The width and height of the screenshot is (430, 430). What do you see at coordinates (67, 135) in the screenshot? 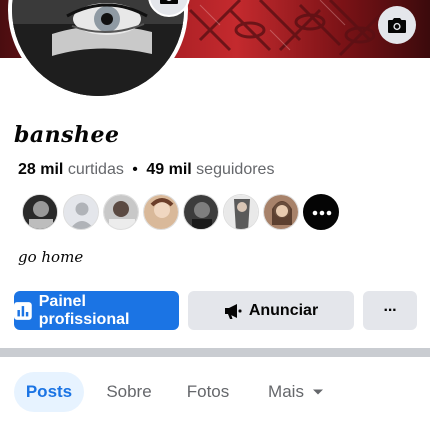
I see `profile-name: banshee` at bounding box center [67, 135].